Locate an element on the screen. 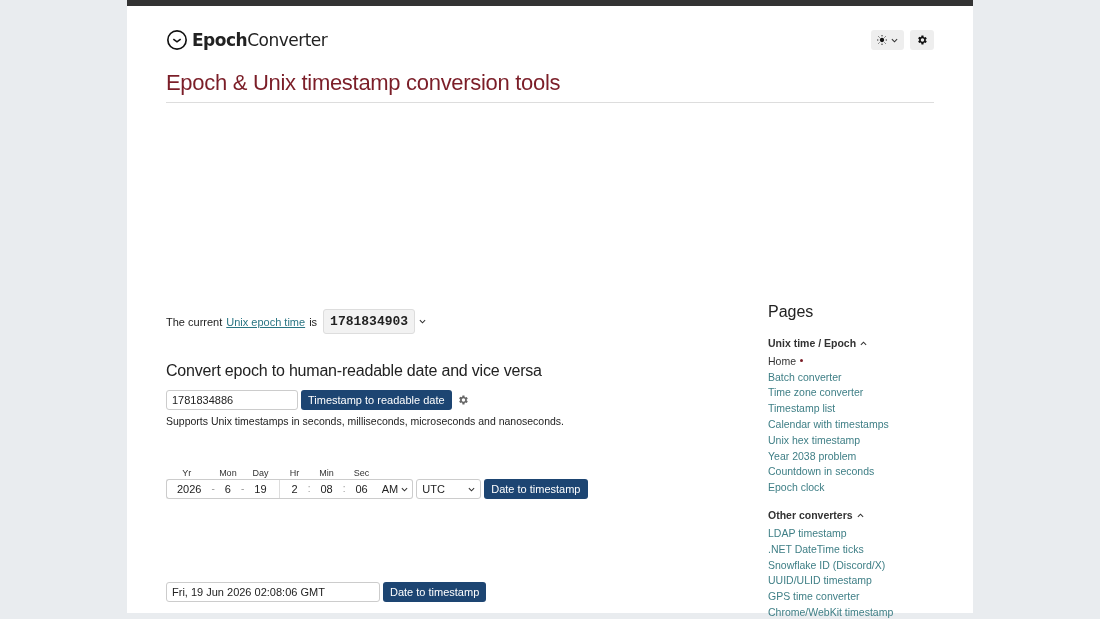 The image size is (1100, 619). sidebar-link: GPS time converter is located at coordinates (851, 596).